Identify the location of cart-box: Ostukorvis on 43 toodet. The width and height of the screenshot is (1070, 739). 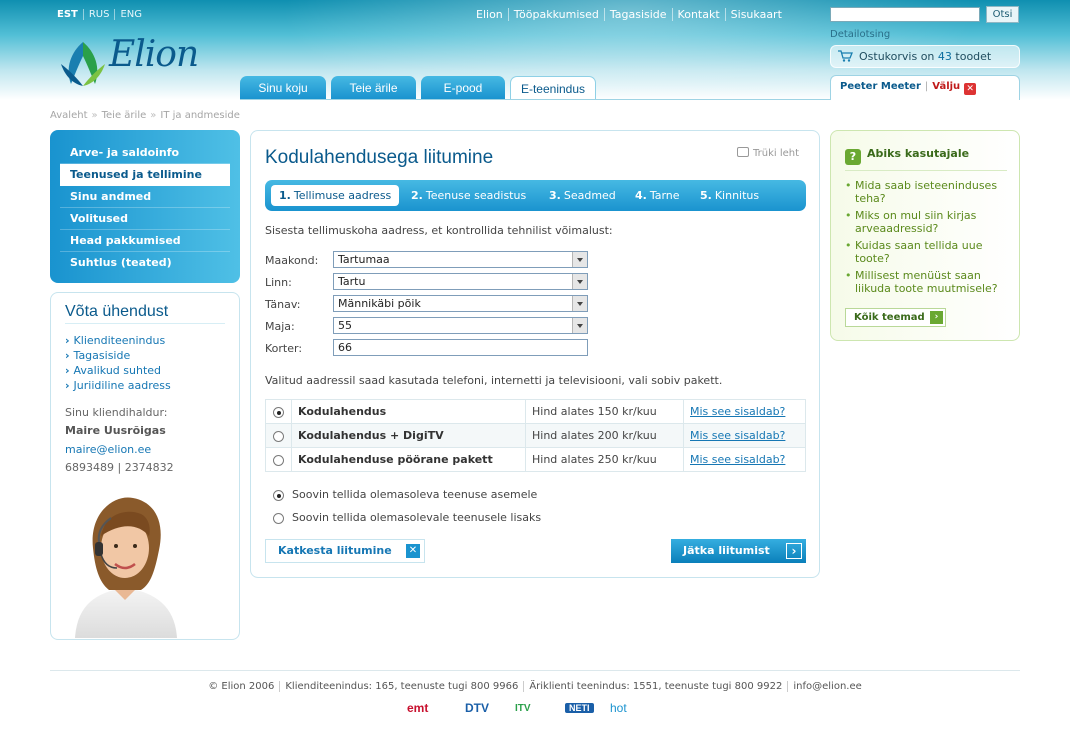
(925, 56).